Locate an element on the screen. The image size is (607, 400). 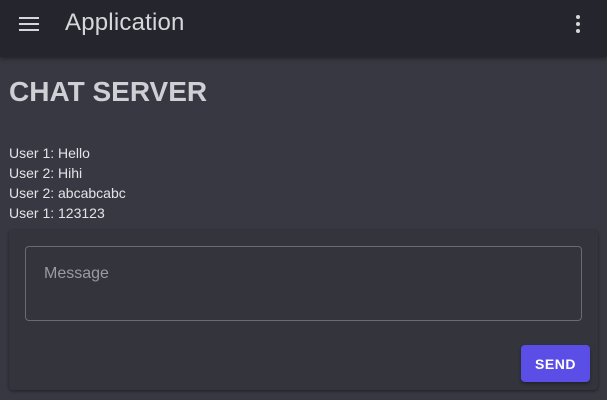
menu-icon is located at coordinates (29, 24).